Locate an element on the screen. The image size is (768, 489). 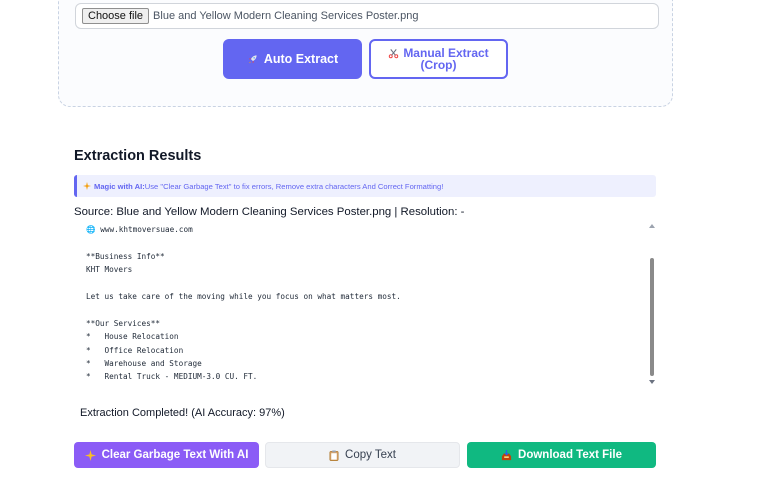
download-text-file-button: Download Text File is located at coordinates (561, 455).